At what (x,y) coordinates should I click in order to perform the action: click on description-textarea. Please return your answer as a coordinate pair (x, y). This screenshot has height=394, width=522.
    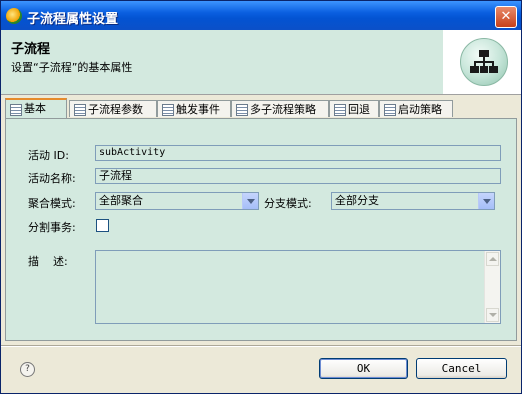
    Looking at the image, I should click on (298, 287).